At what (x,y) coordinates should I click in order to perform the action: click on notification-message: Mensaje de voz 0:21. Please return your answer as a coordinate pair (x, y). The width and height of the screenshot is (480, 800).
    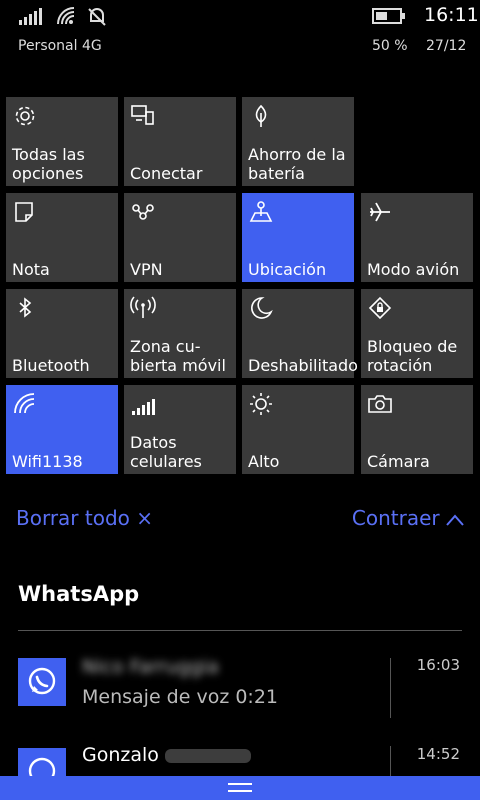
    Looking at the image, I should click on (180, 697).